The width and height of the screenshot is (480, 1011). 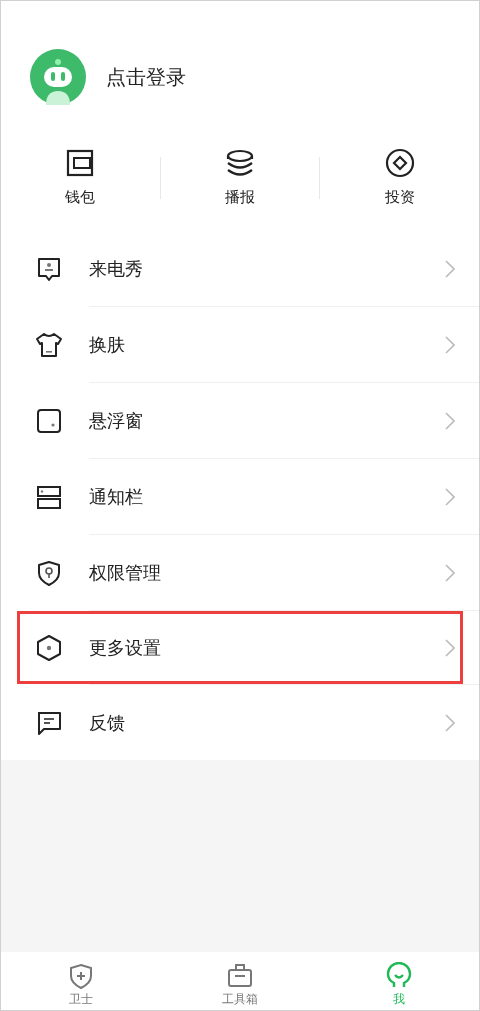 What do you see at coordinates (80, 162) in the screenshot?
I see `wallet-icon` at bounding box center [80, 162].